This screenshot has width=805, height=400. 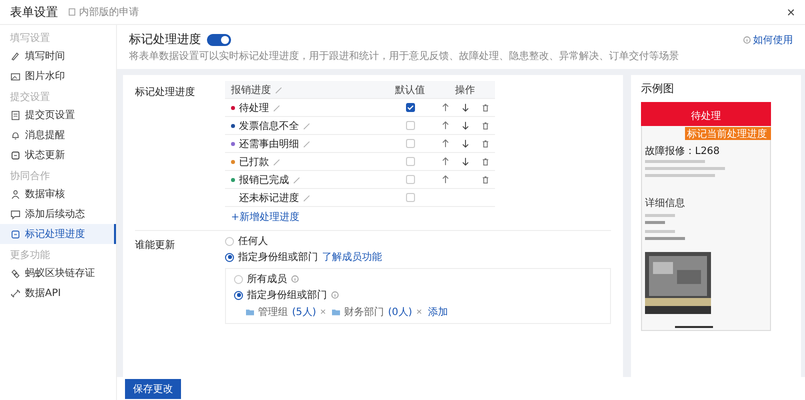 What do you see at coordinates (269, 198) in the screenshot?
I see `progress-name: 还未标记进度` at bounding box center [269, 198].